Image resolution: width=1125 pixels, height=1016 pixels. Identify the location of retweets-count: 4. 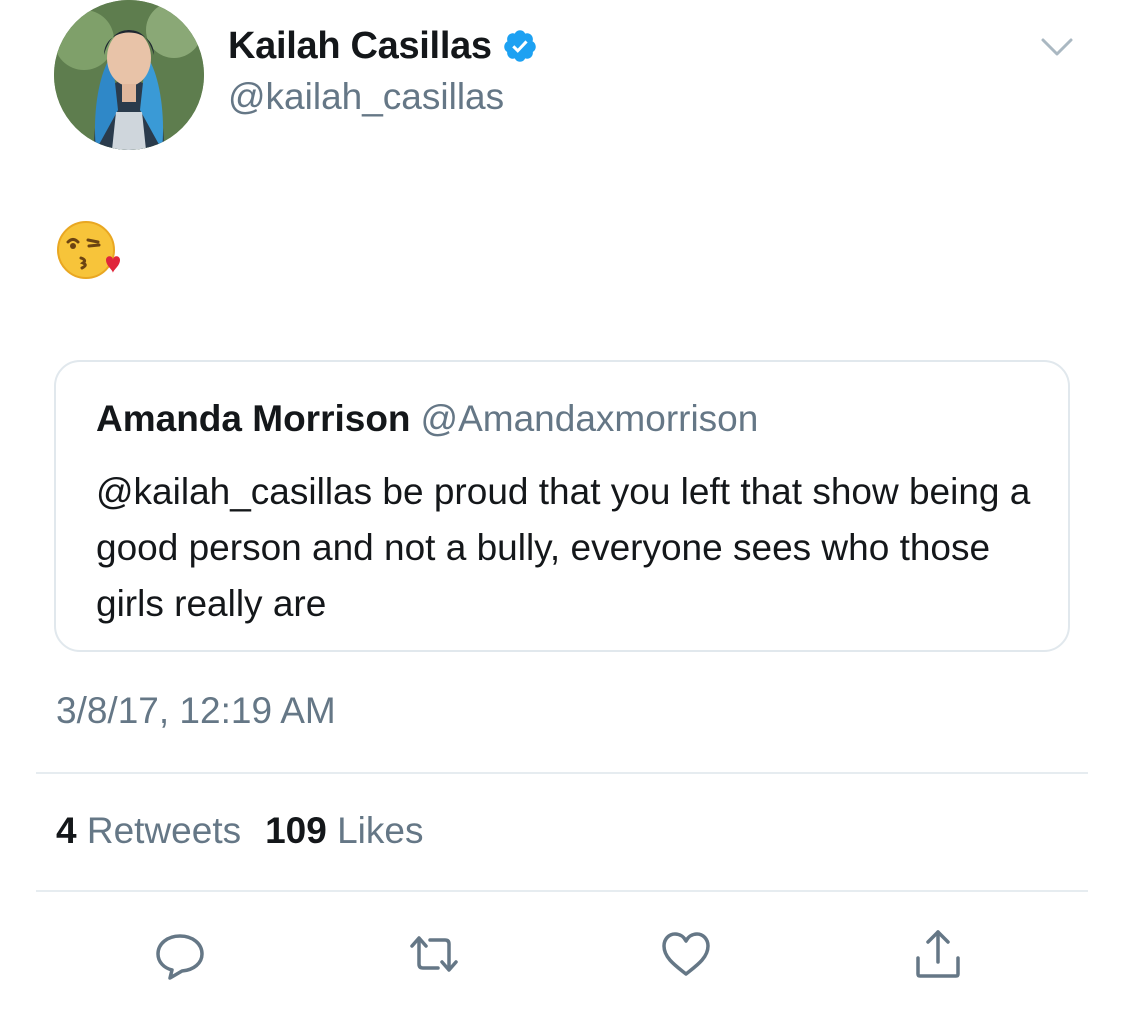
(66, 830).